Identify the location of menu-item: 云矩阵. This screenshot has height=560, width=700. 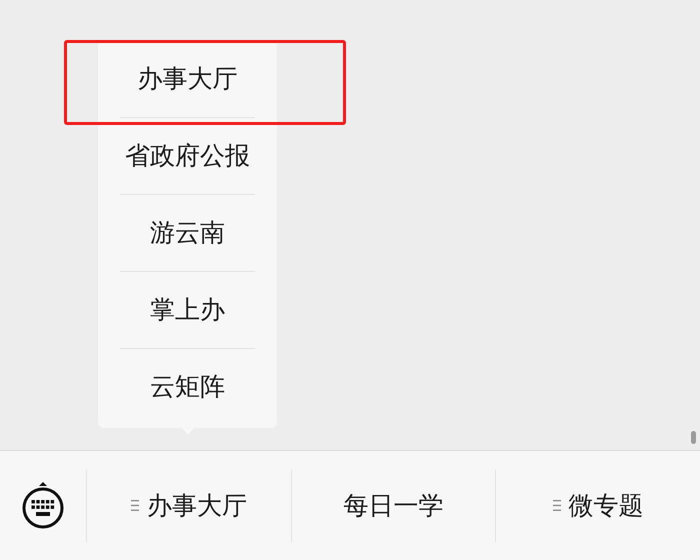
(205, 386).